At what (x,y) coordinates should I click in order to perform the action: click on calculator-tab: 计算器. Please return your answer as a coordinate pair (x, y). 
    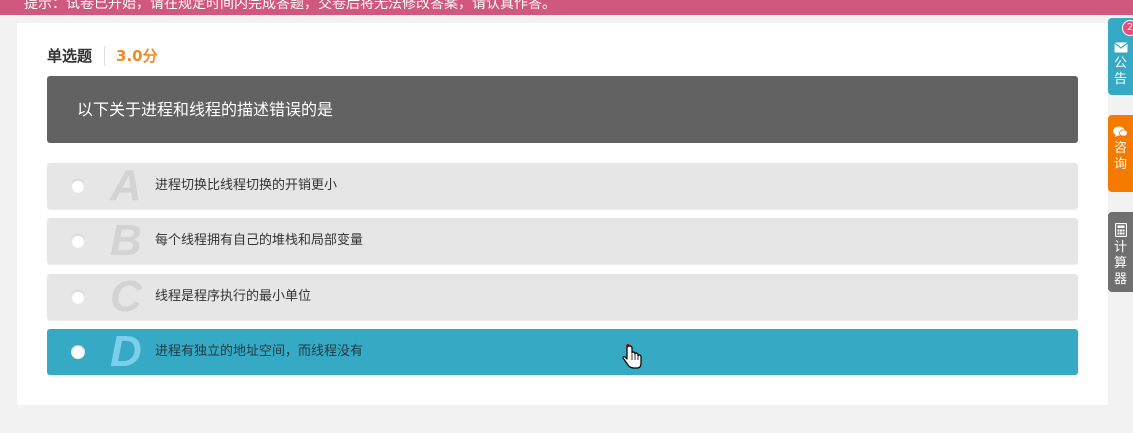
    Looking at the image, I should click on (1120, 252).